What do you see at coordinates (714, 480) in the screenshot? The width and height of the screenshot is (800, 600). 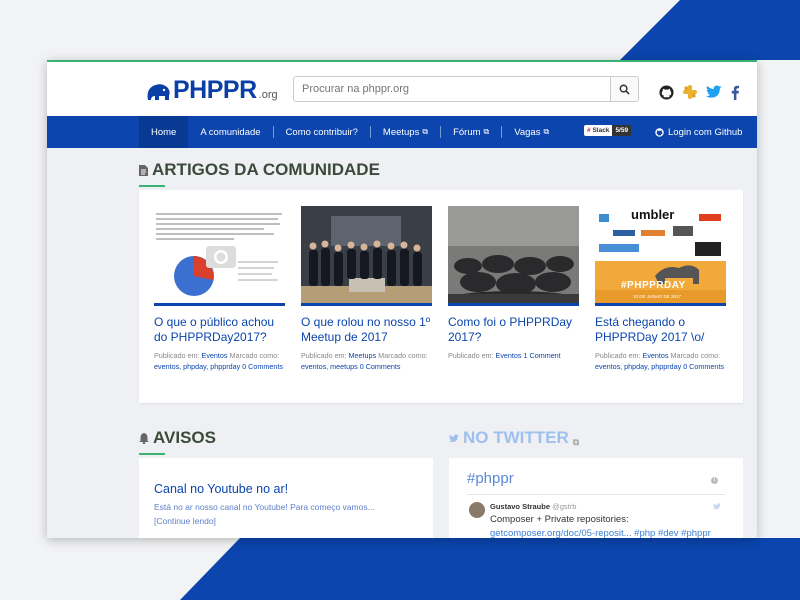 I see `info-icon: i` at bounding box center [714, 480].